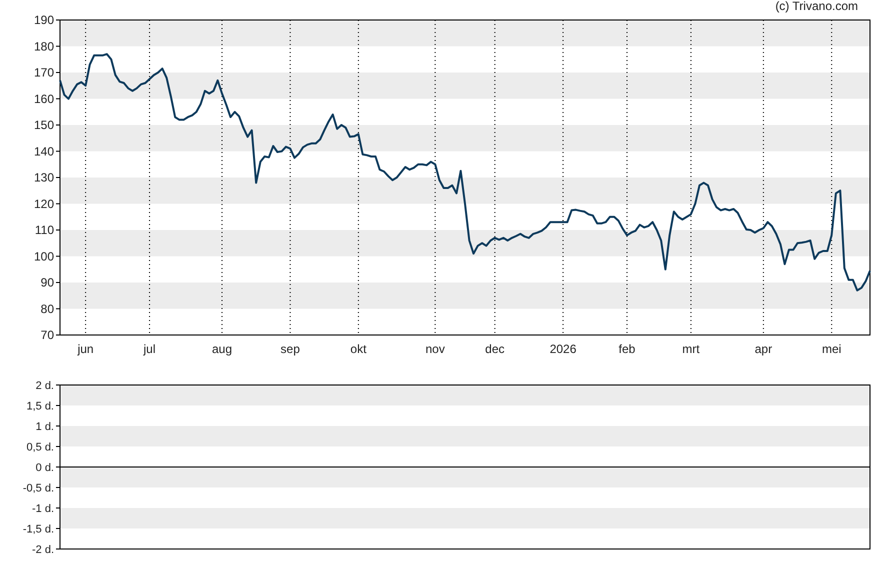 This screenshot has width=888, height=565. Describe the element at coordinates (763, 349) in the screenshot. I see `x-axis-label: apr` at that location.